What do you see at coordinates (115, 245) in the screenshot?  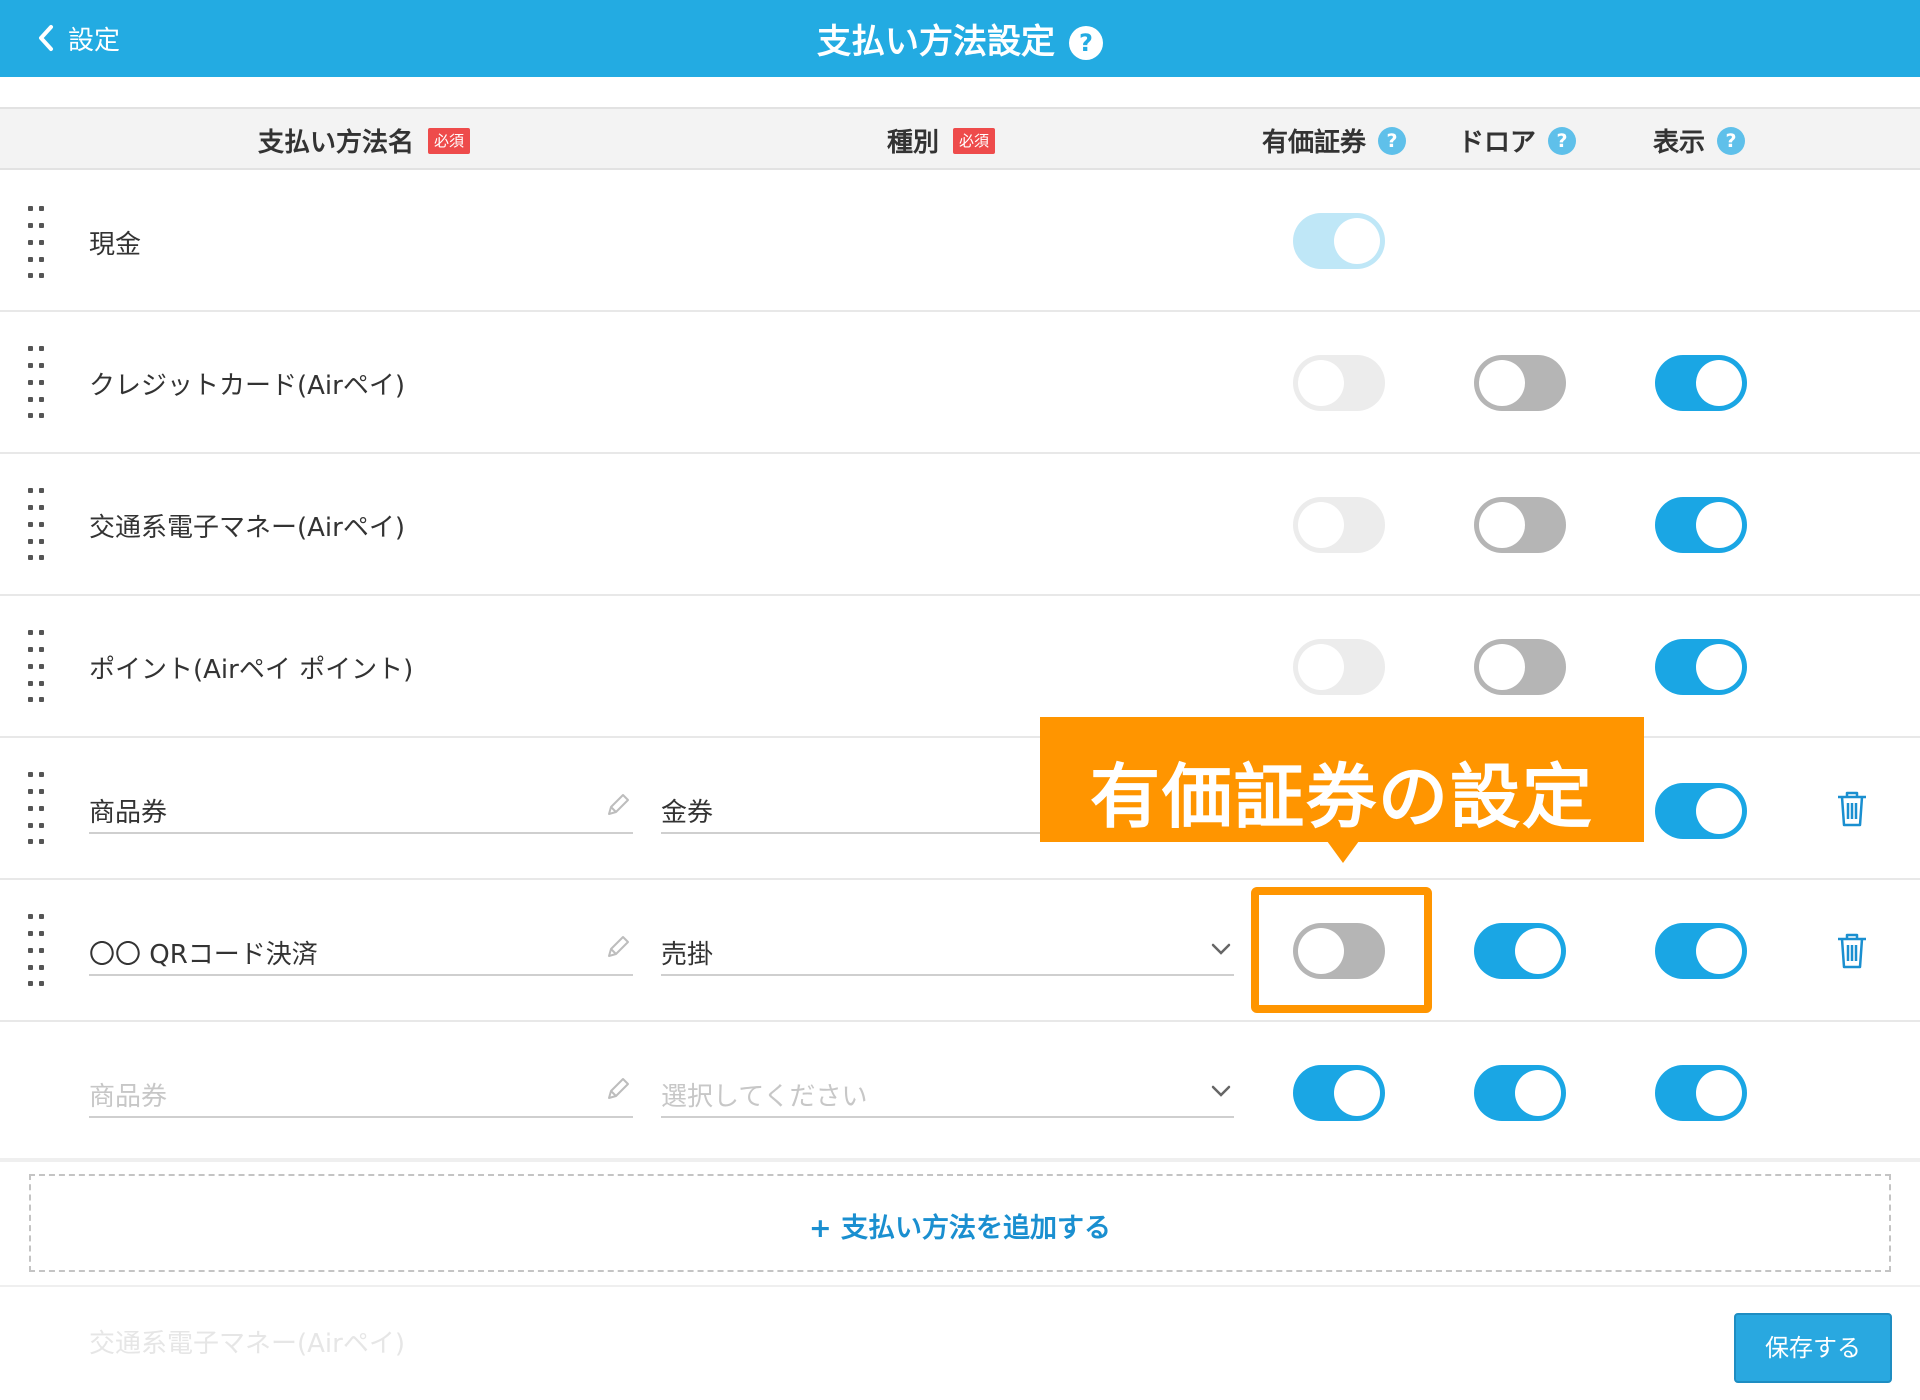 I see `payment-name: 現金` at bounding box center [115, 245].